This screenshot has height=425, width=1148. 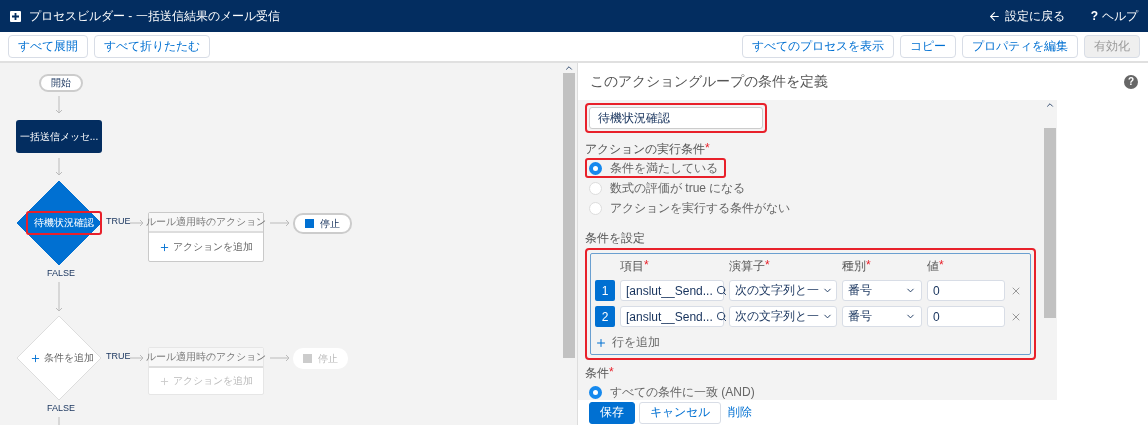 I want to click on form-button: 保存, so click(x=612, y=412).